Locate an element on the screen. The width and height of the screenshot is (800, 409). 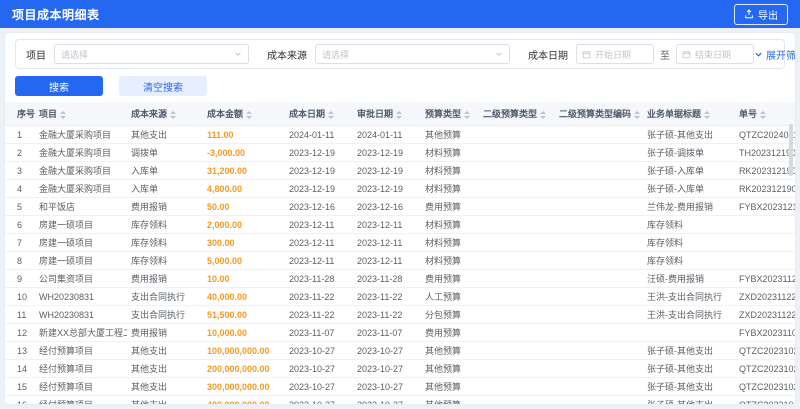
project-select: 请选择 is located at coordinates (151, 54).